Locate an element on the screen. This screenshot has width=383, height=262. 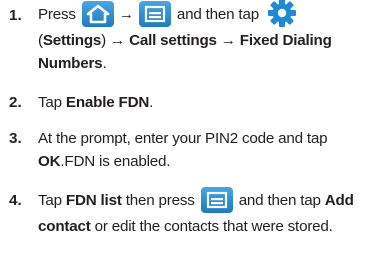
step-line: Tap FDN list then press and then tap Add is located at coordinates (207, 200).